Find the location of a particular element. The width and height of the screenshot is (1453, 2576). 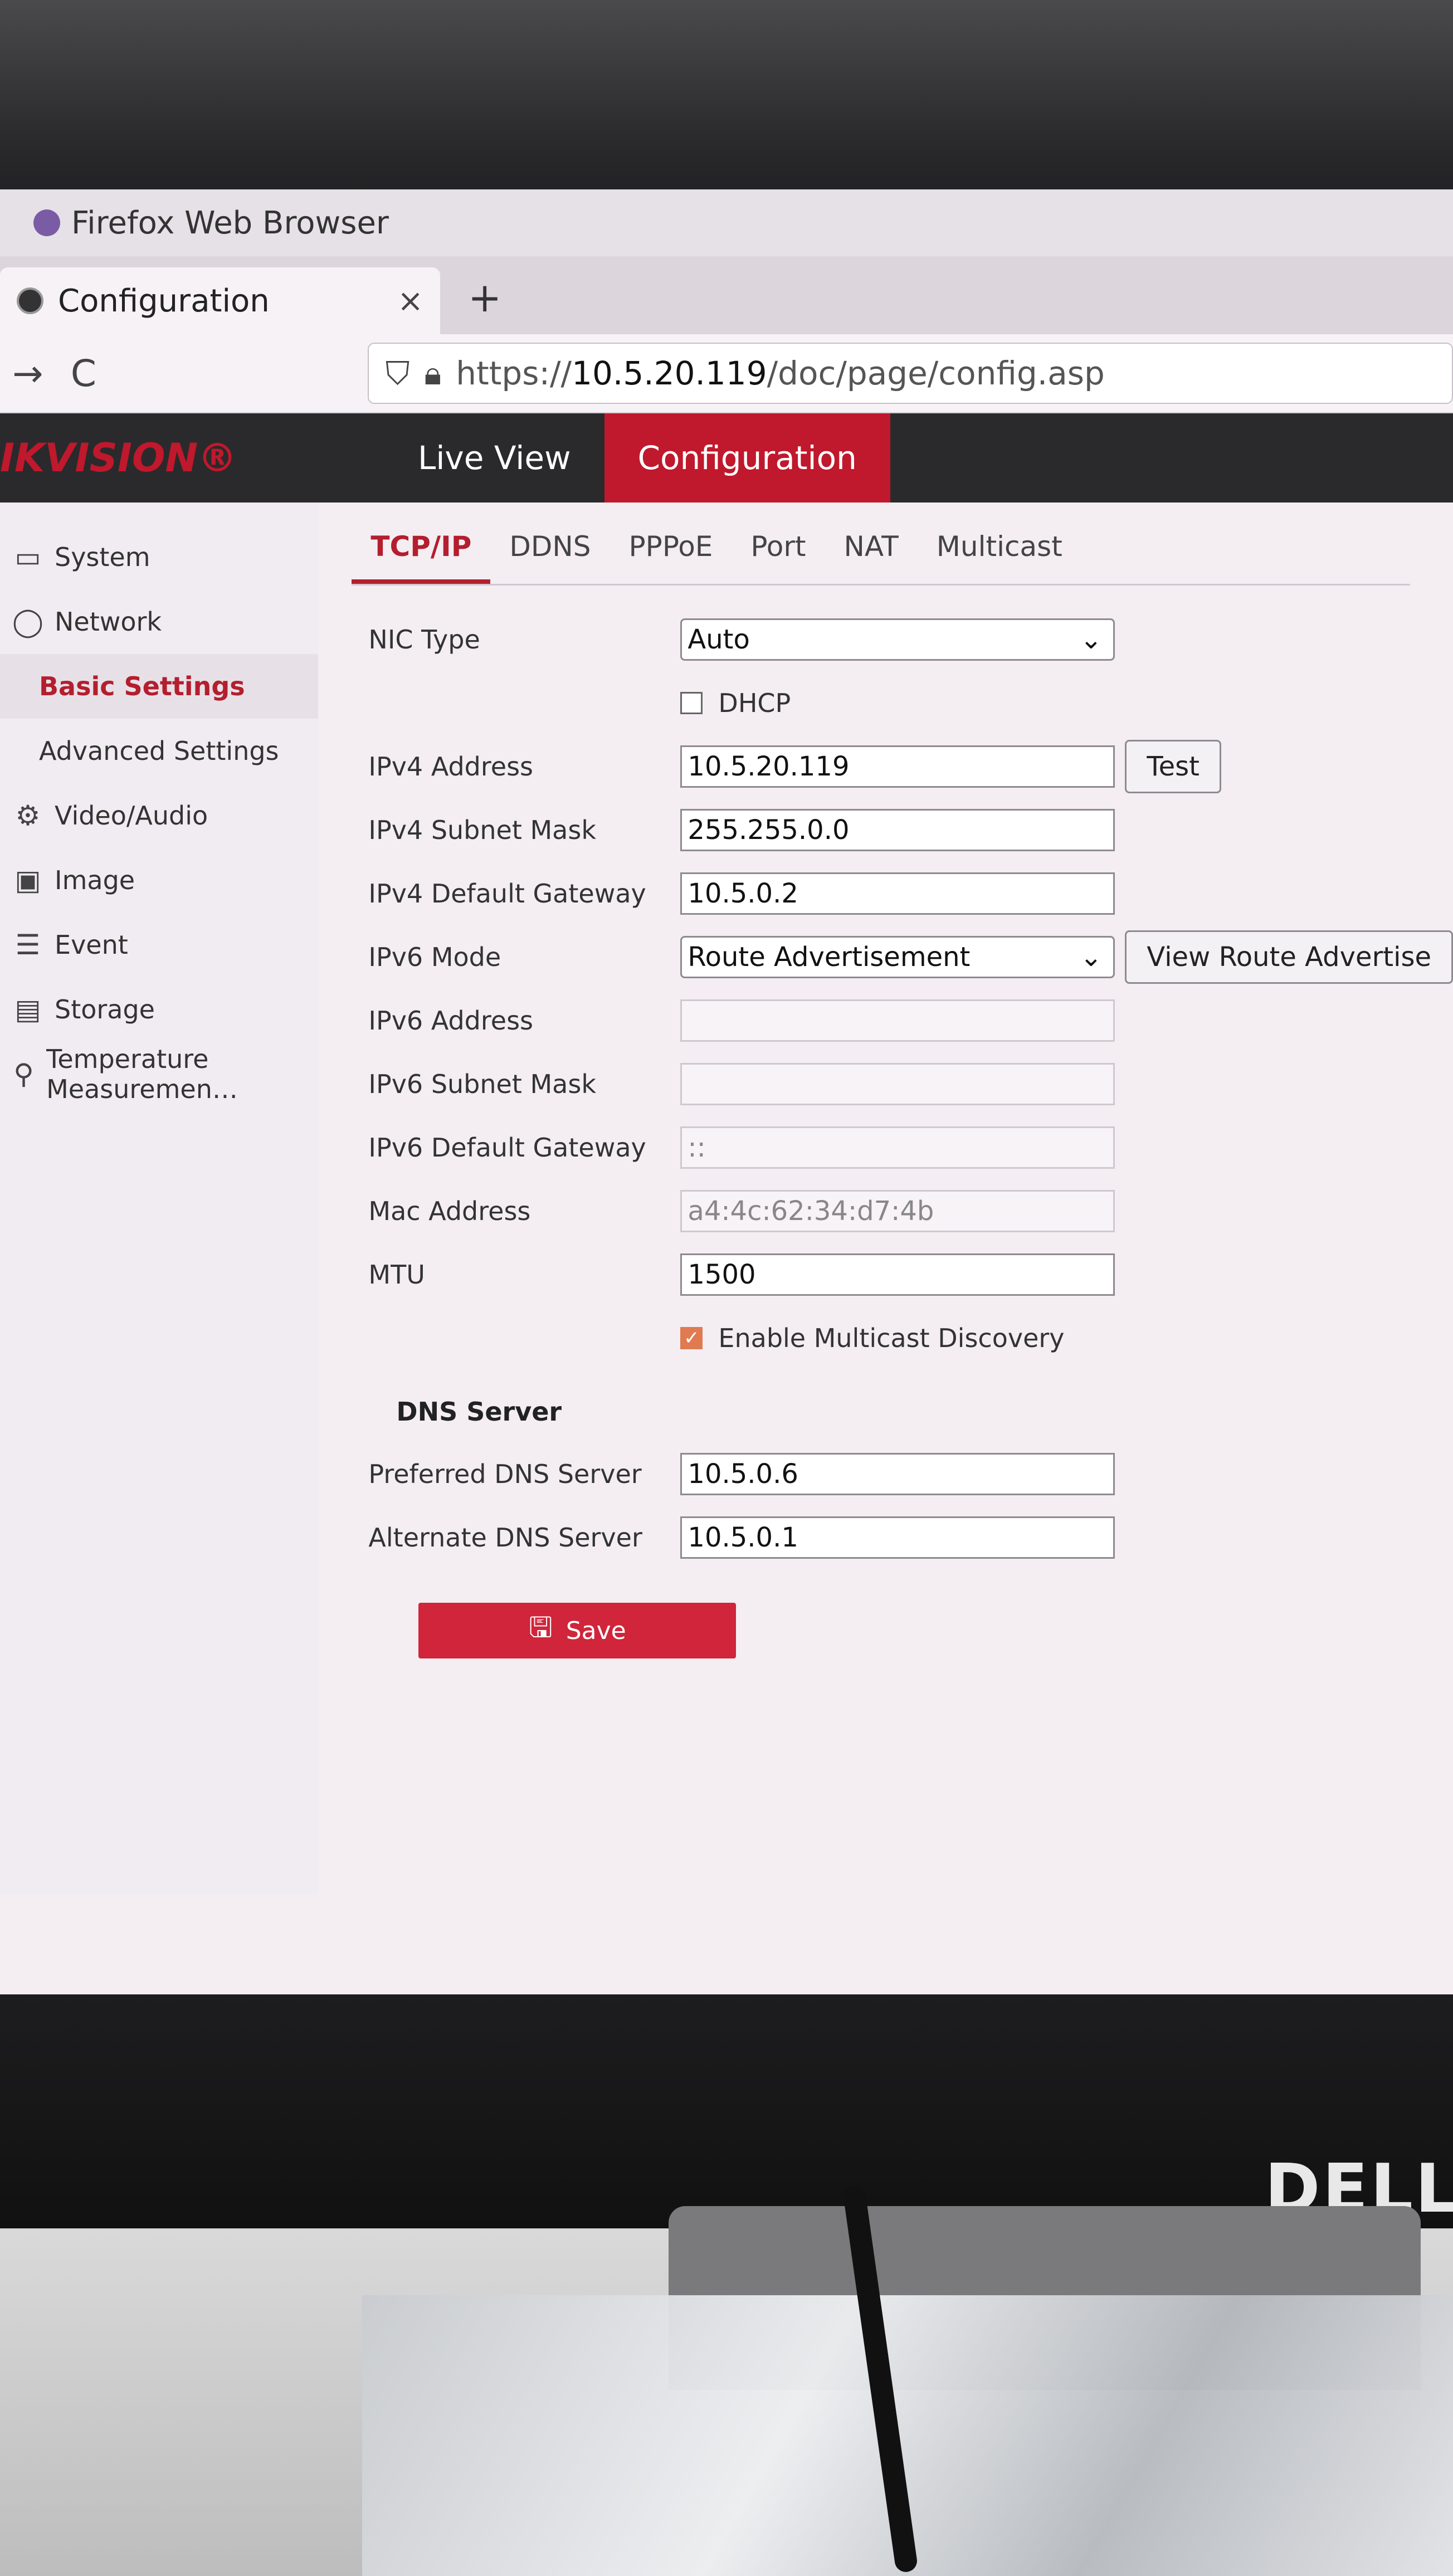

sidebar-item-label: System is located at coordinates (102, 557).